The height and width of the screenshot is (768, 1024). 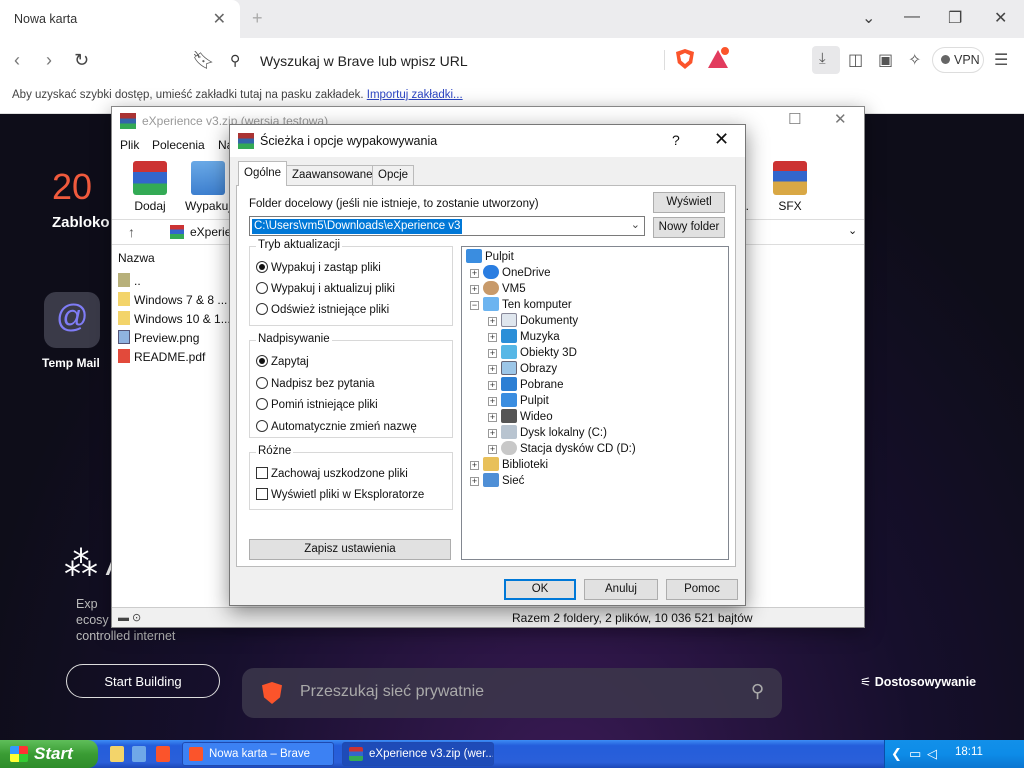 What do you see at coordinates (332, 175) in the screenshot?
I see `tab-advanced: Zaawansowane` at bounding box center [332, 175].